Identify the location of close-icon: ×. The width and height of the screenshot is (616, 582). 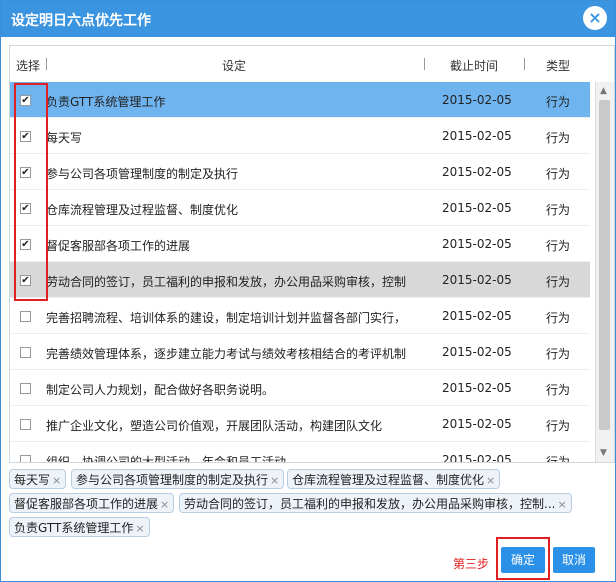
(595, 18).